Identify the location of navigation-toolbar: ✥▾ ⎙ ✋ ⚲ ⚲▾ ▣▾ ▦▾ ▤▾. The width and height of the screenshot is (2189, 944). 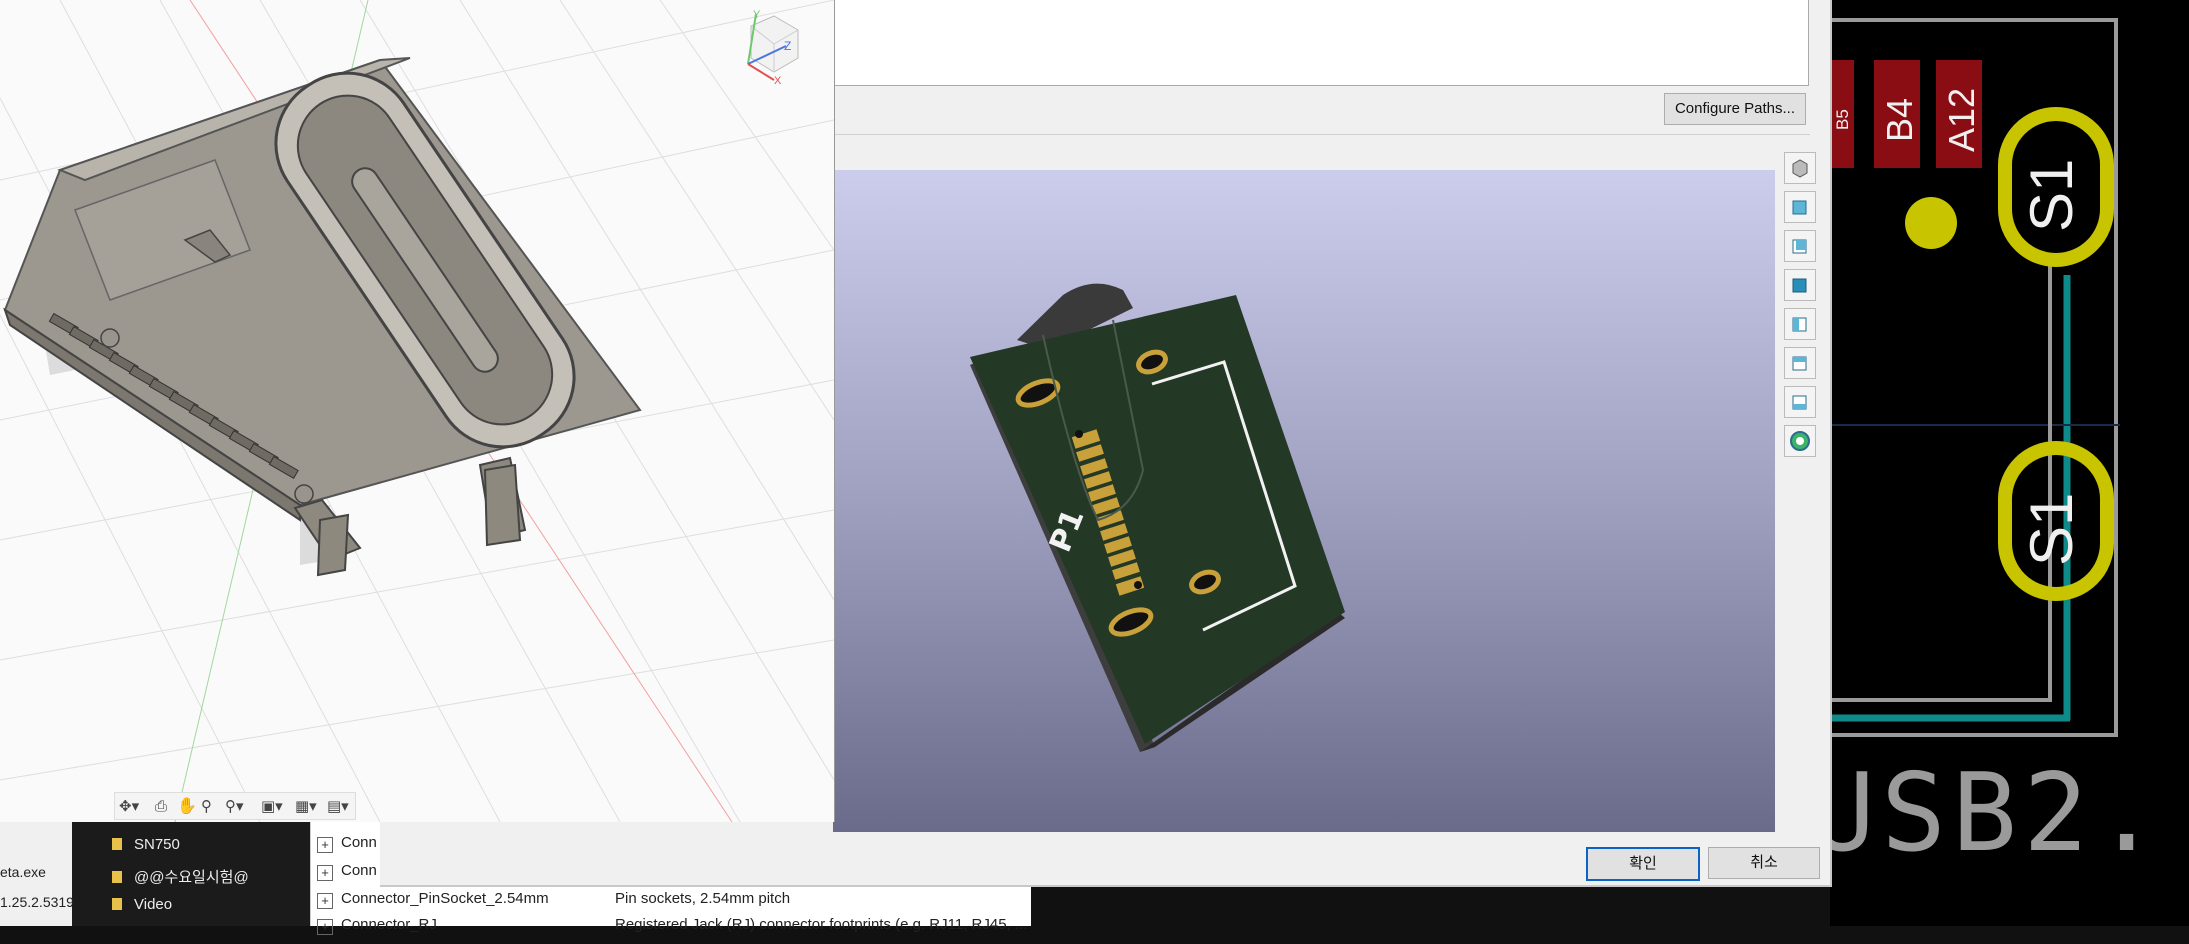
(235, 806).